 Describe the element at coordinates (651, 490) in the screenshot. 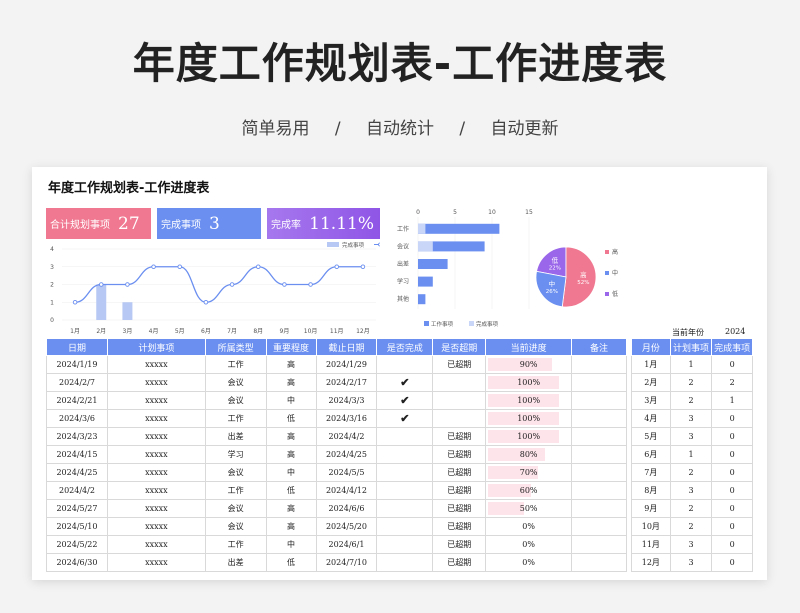

I see `cell-month: 8月` at that location.